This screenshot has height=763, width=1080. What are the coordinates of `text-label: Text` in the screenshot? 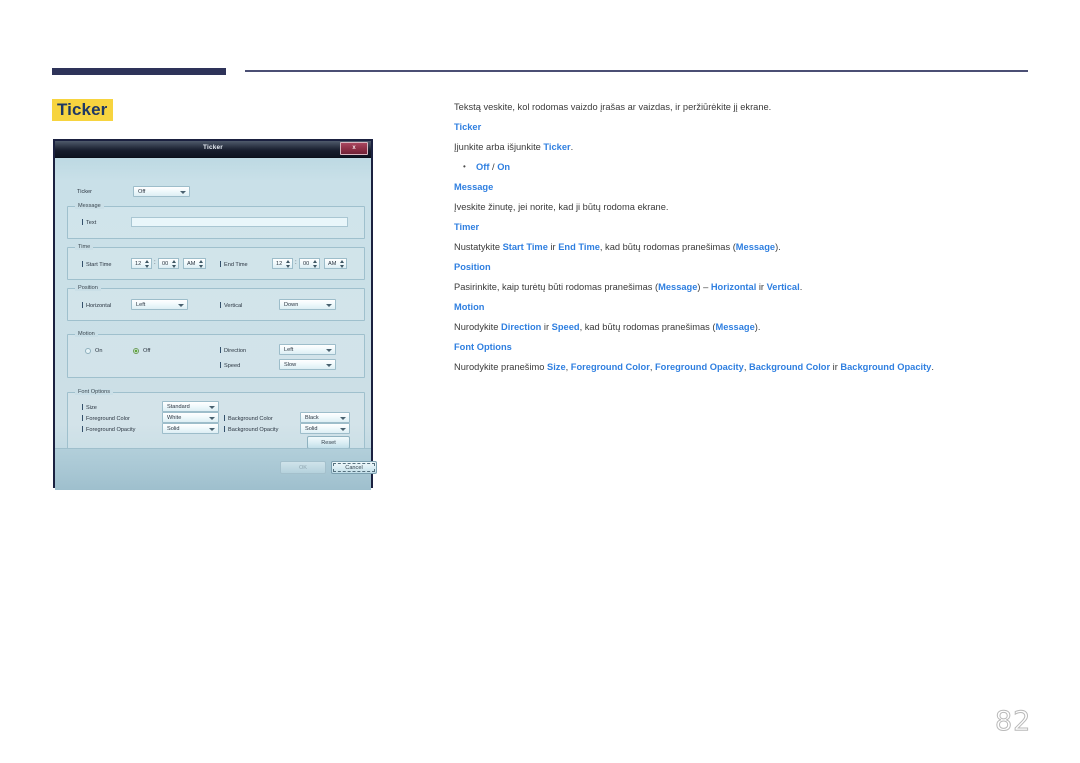 It's located at (89, 222).